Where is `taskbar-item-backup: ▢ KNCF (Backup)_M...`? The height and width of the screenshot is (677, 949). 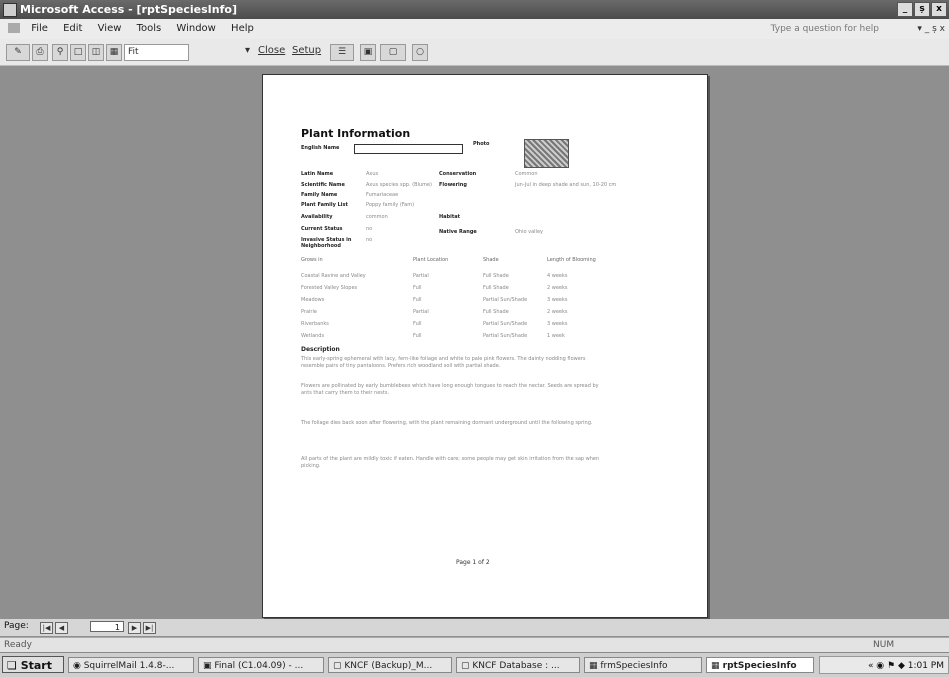 taskbar-item-backup: ▢ KNCF (Backup)_M... is located at coordinates (390, 665).